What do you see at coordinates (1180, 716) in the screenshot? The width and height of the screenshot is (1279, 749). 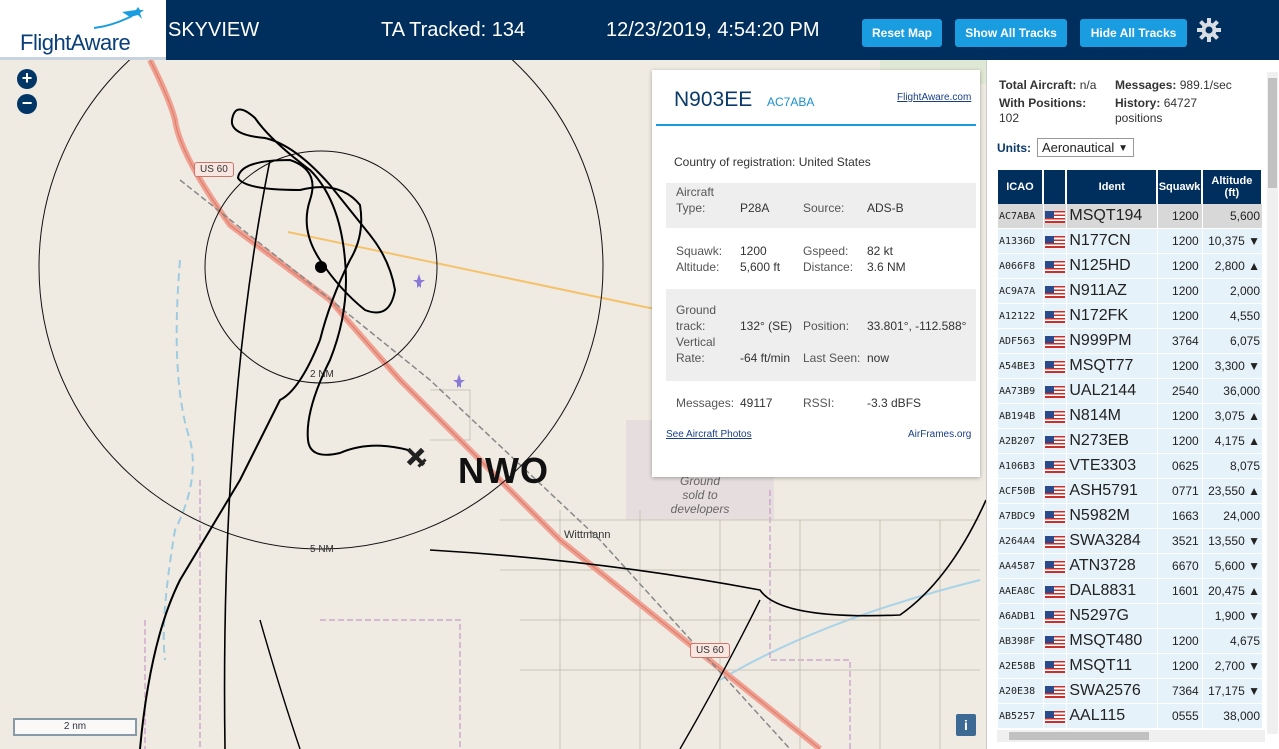 I see `squawk-cell: 0555` at bounding box center [1180, 716].